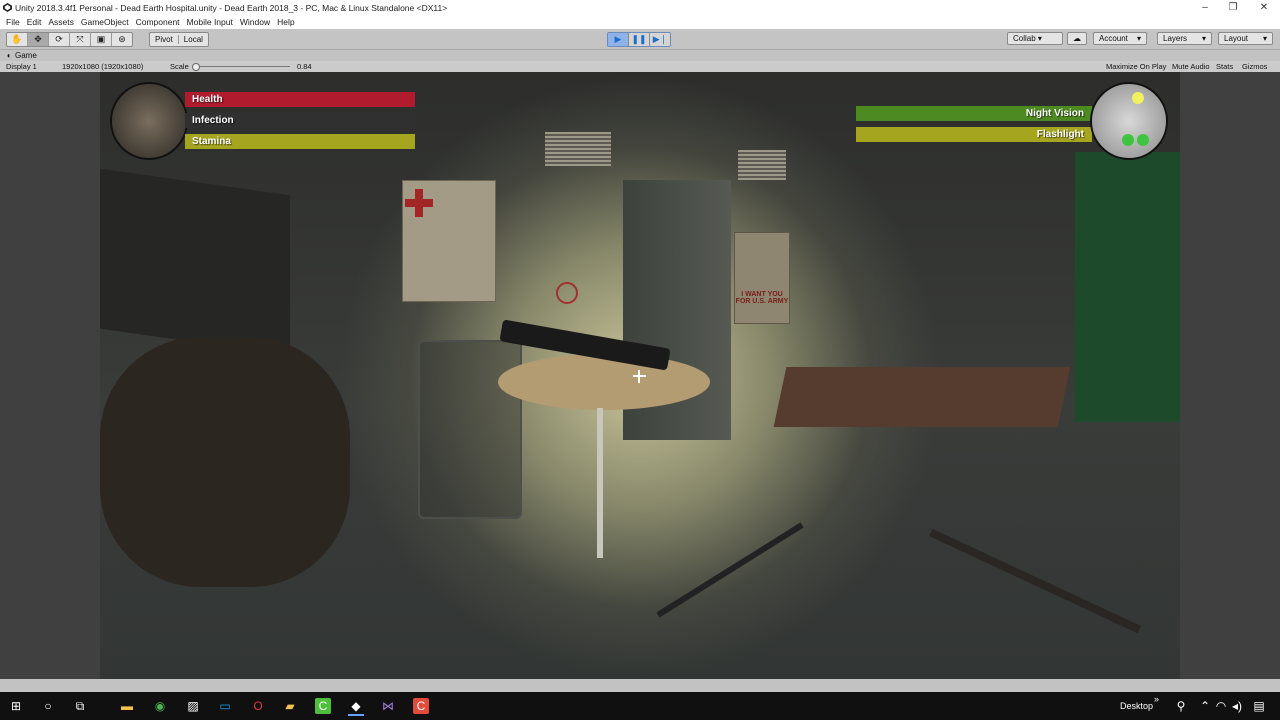 This screenshot has width=1280, height=720. Describe the element at coordinates (21, 66) in the screenshot. I see `display-dropdown: Display 1` at that location.